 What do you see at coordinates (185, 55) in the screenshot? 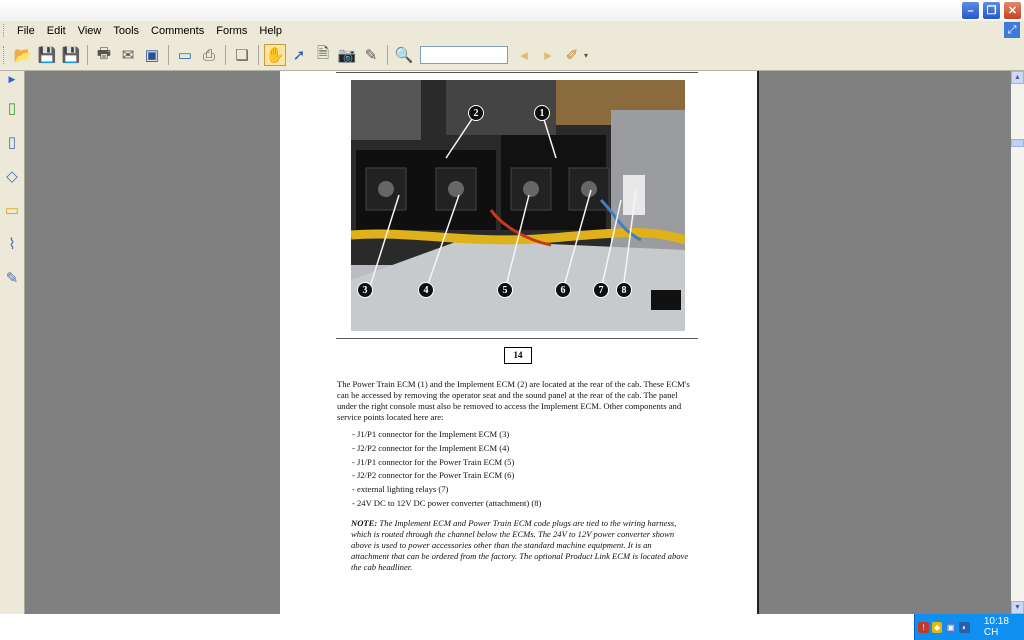
I see `screen-icon: ▭` at bounding box center [185, 55].